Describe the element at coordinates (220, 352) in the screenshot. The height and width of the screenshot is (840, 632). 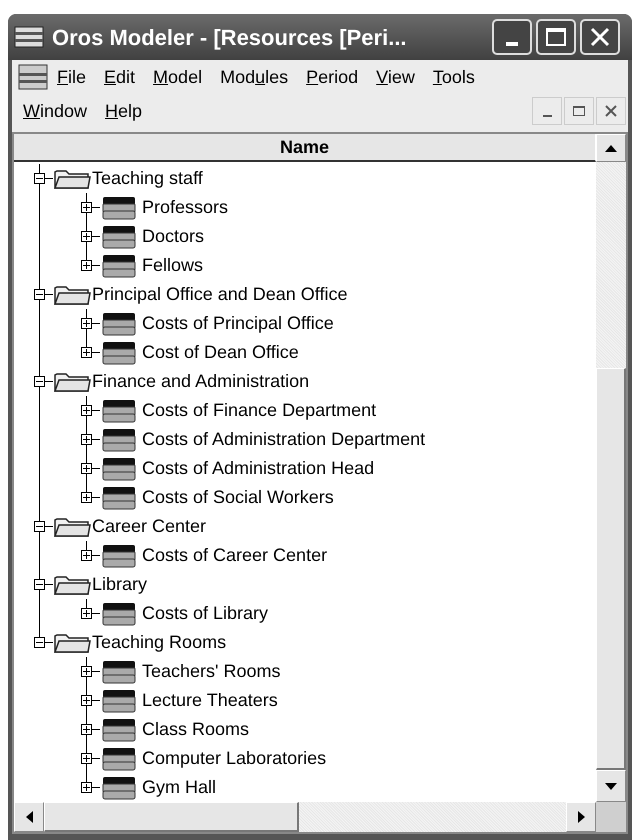
I see `resource-label: Cost of Dean Office` at that location.